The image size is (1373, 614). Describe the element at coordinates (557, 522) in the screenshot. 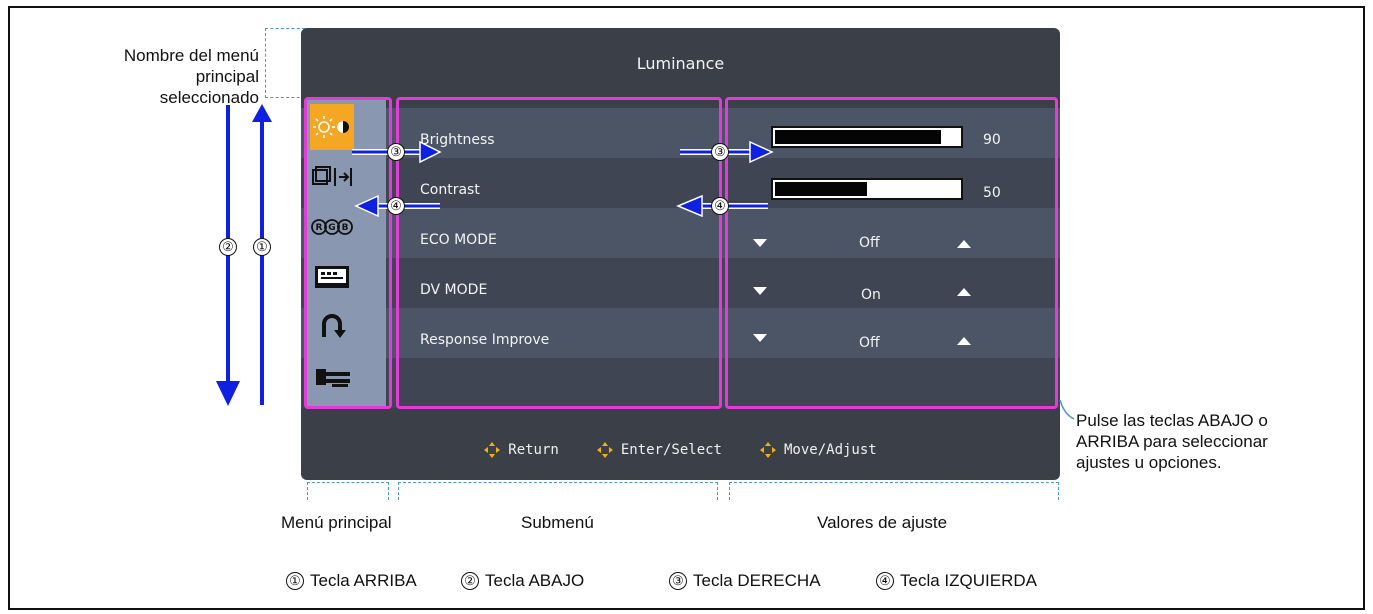

I see `submenu-label: Submenú` at that location.